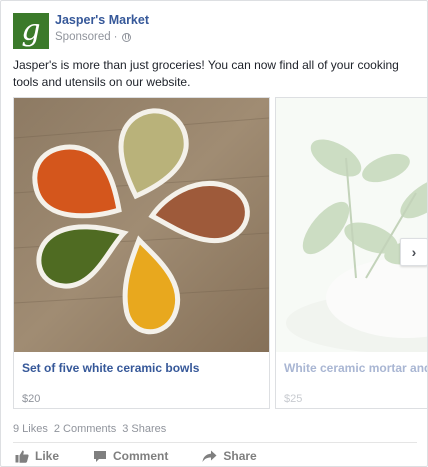 The image size is (428, 467). I want to click on chevron-right-icon: ›, so click(414, 252).